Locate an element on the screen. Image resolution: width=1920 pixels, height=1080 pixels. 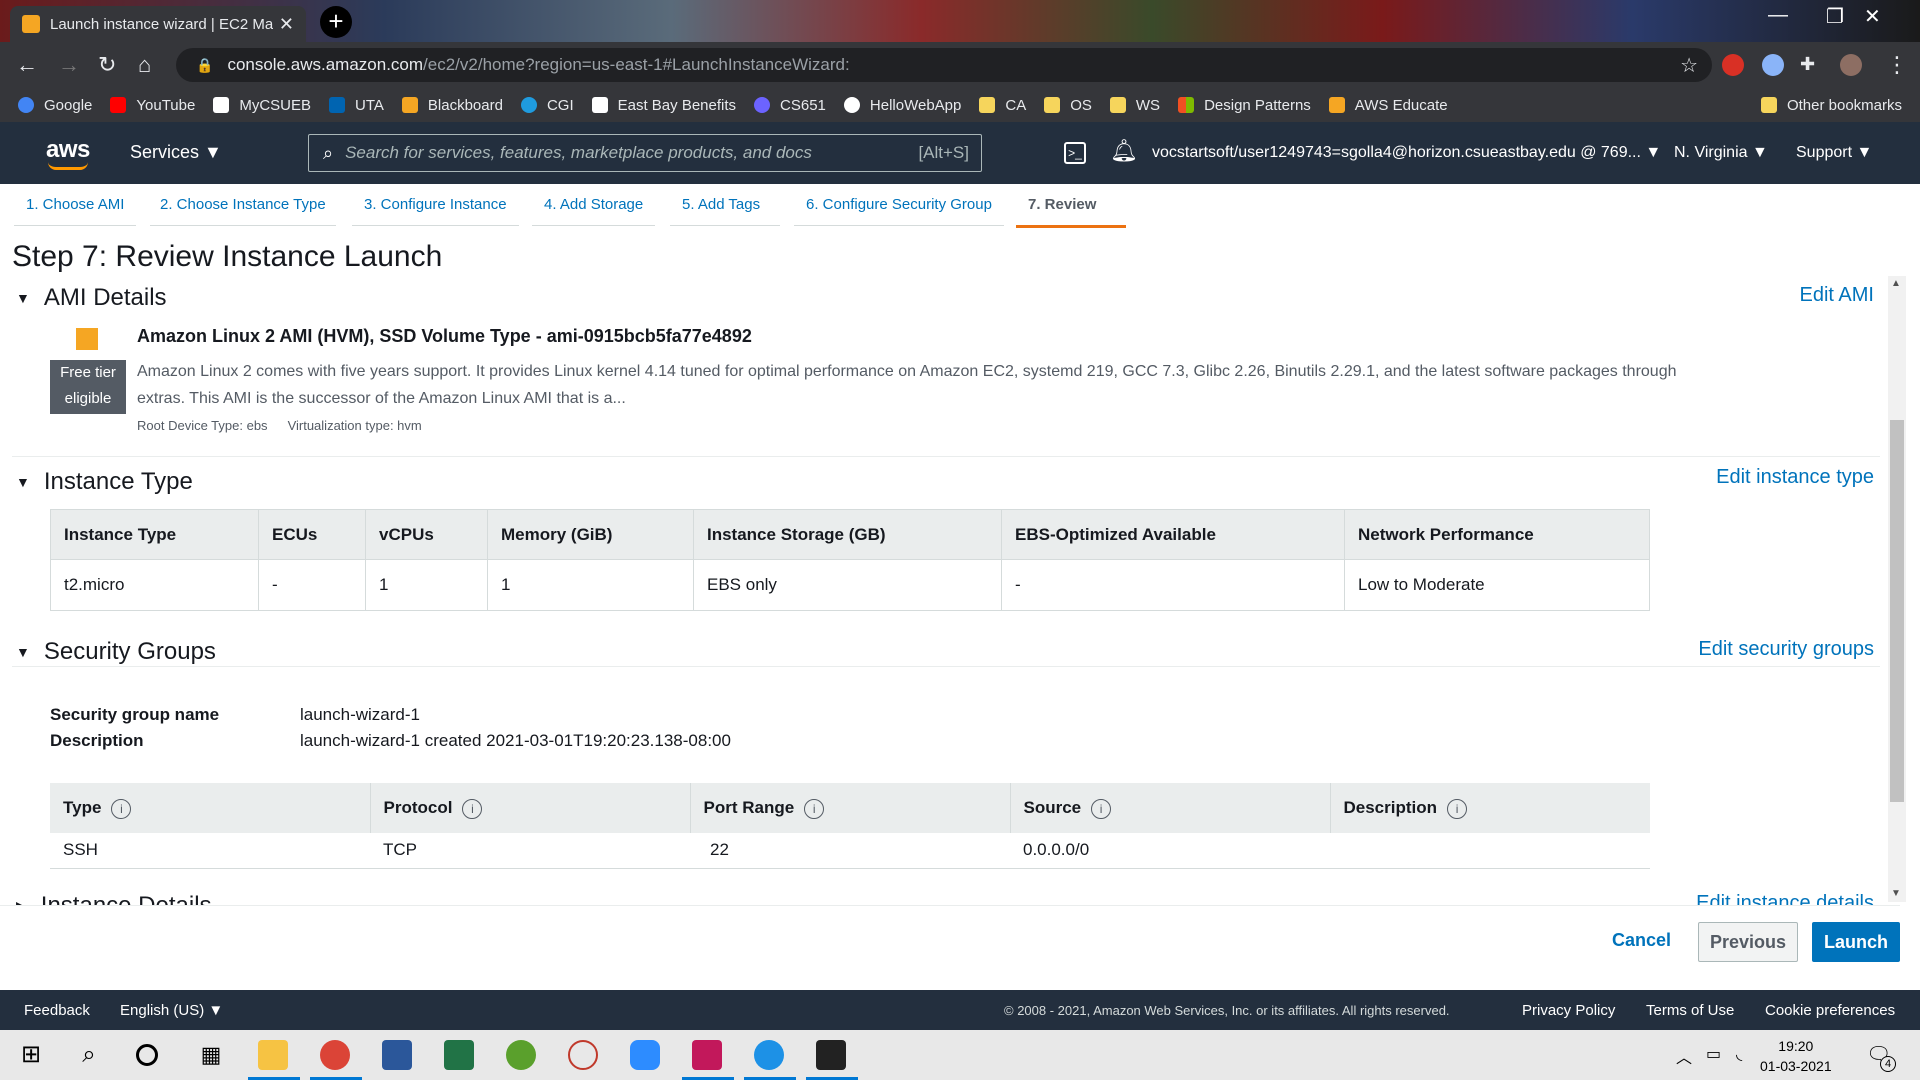
caret-down-icon: ▼ is located at coordinates (213, 152).